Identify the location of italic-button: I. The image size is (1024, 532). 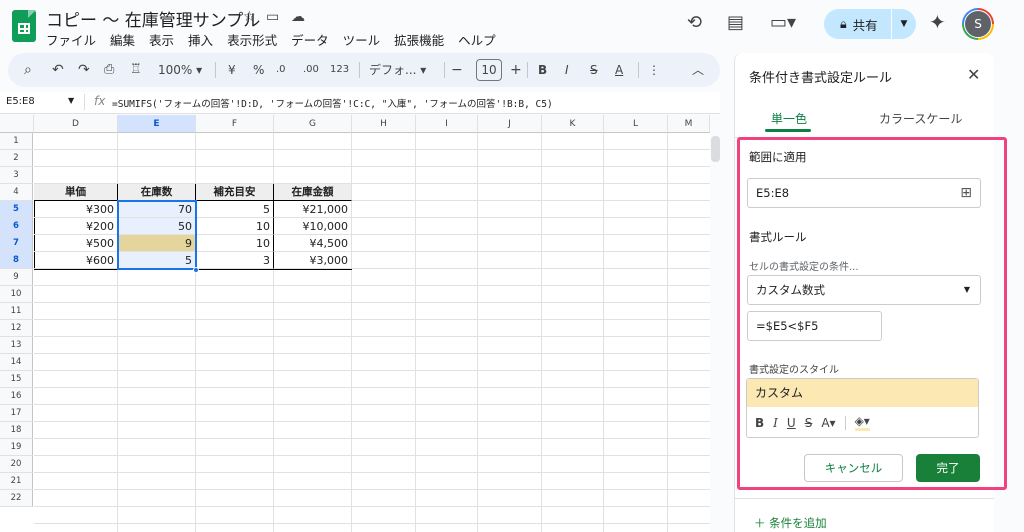
(567, 70).